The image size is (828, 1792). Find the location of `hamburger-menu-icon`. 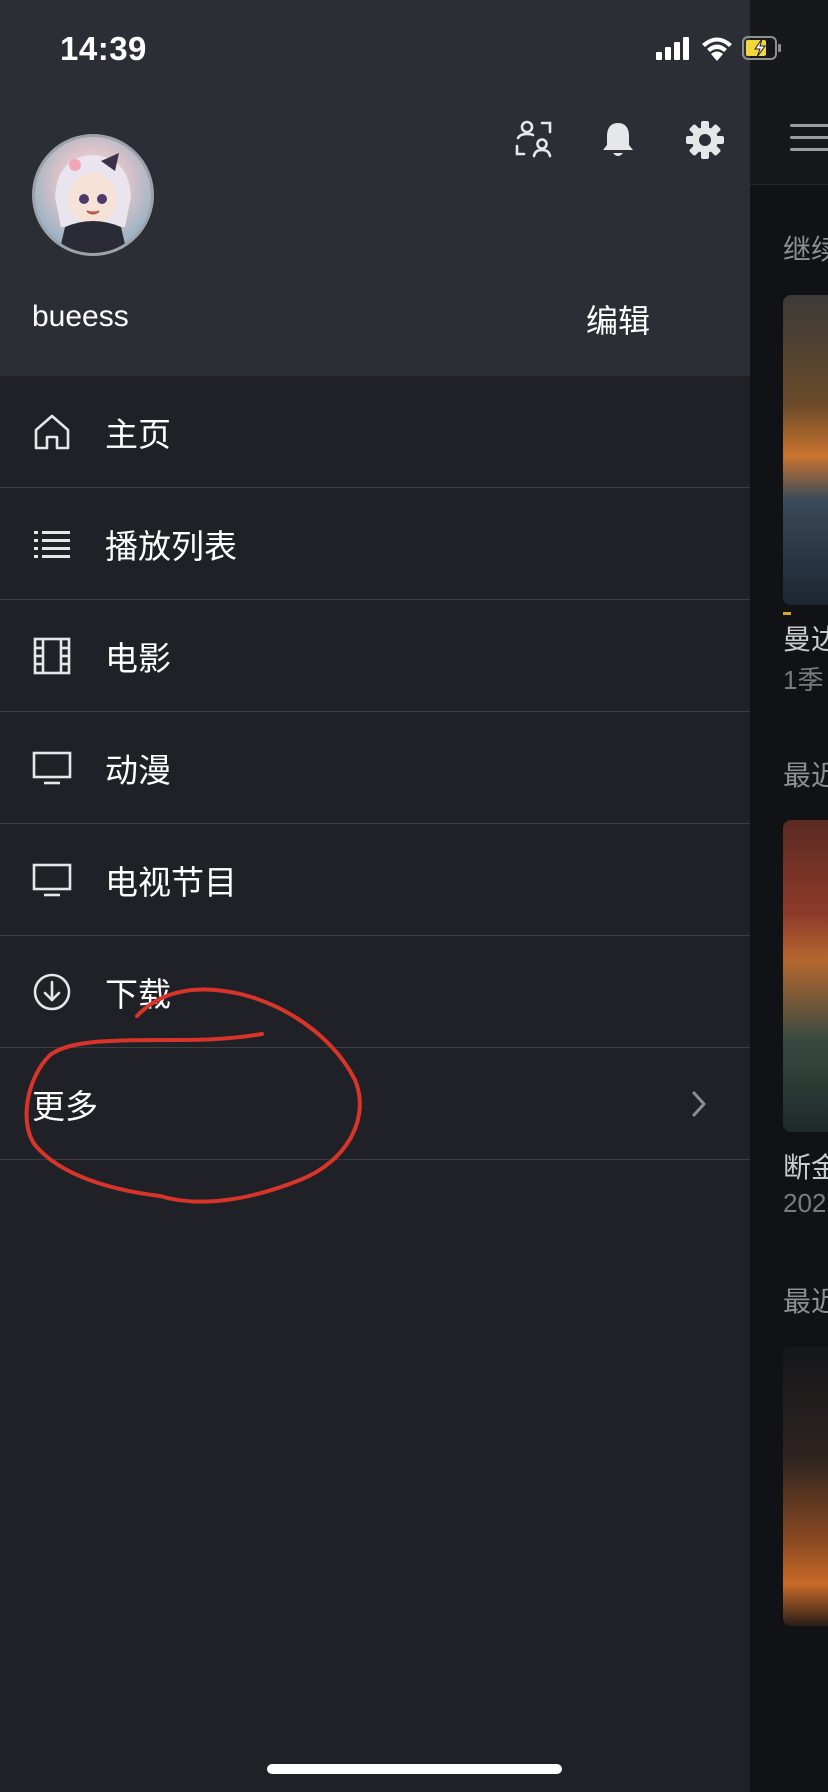

hamburger-menu-icon is located at coordinates (809, 138).